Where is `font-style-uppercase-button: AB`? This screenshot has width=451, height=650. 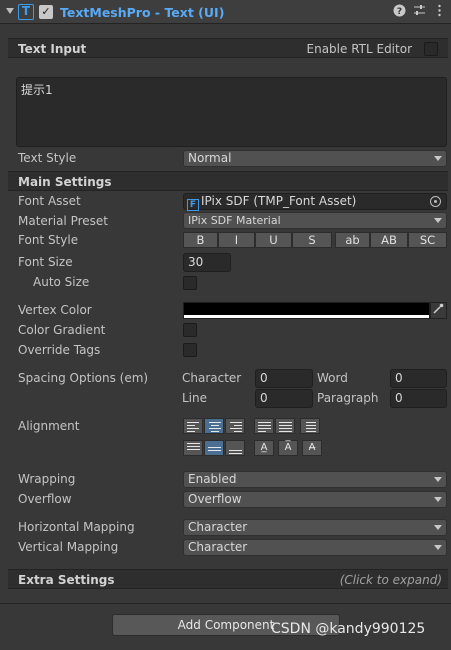 font-style-uppercase-button: AB is located at coordinates (389, 240).